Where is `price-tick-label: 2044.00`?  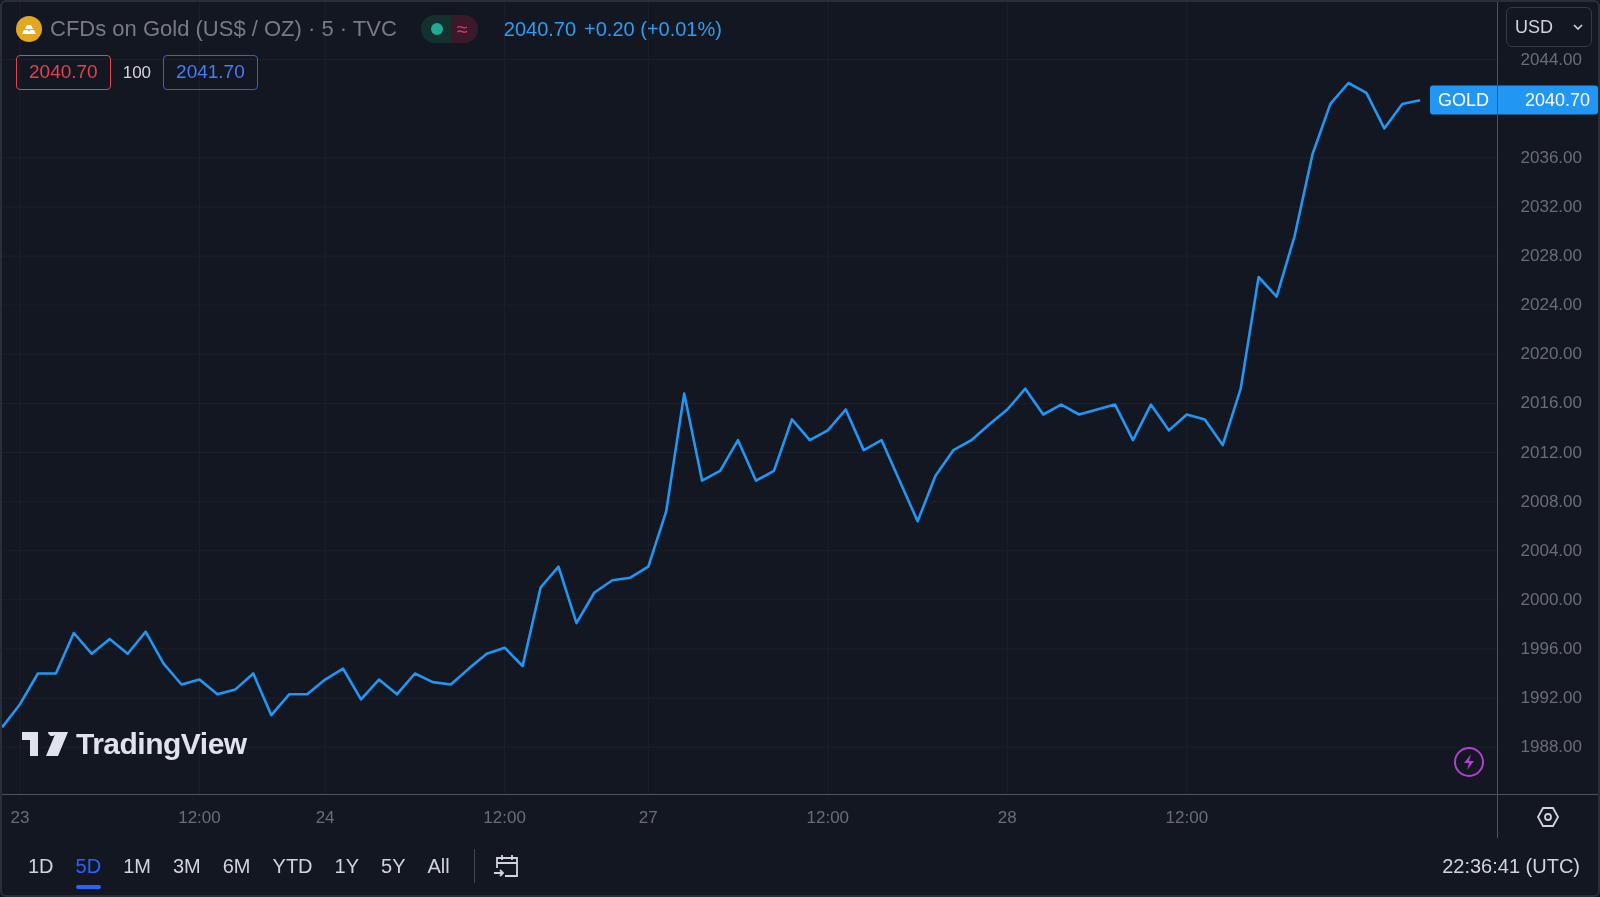
price-tick-label: 2044.00 is located at coordinates (1551, 59).